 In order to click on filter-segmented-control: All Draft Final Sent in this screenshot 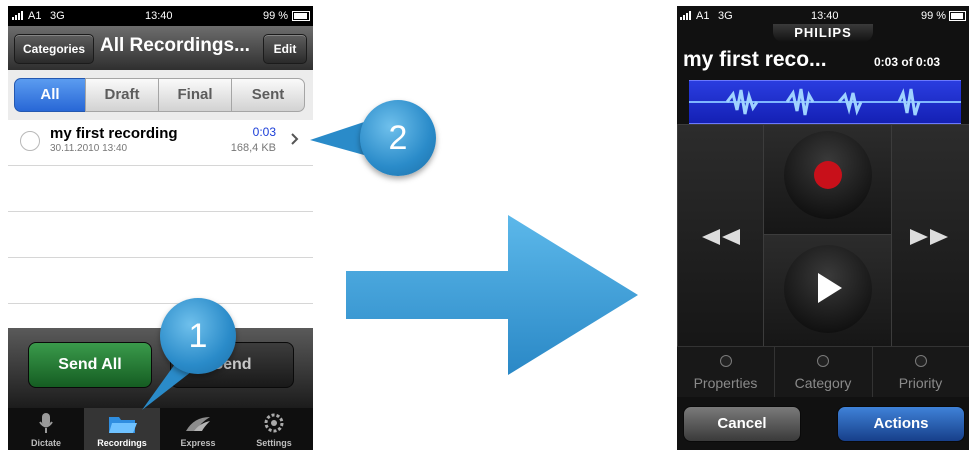, I will do `click(160, 95)`.